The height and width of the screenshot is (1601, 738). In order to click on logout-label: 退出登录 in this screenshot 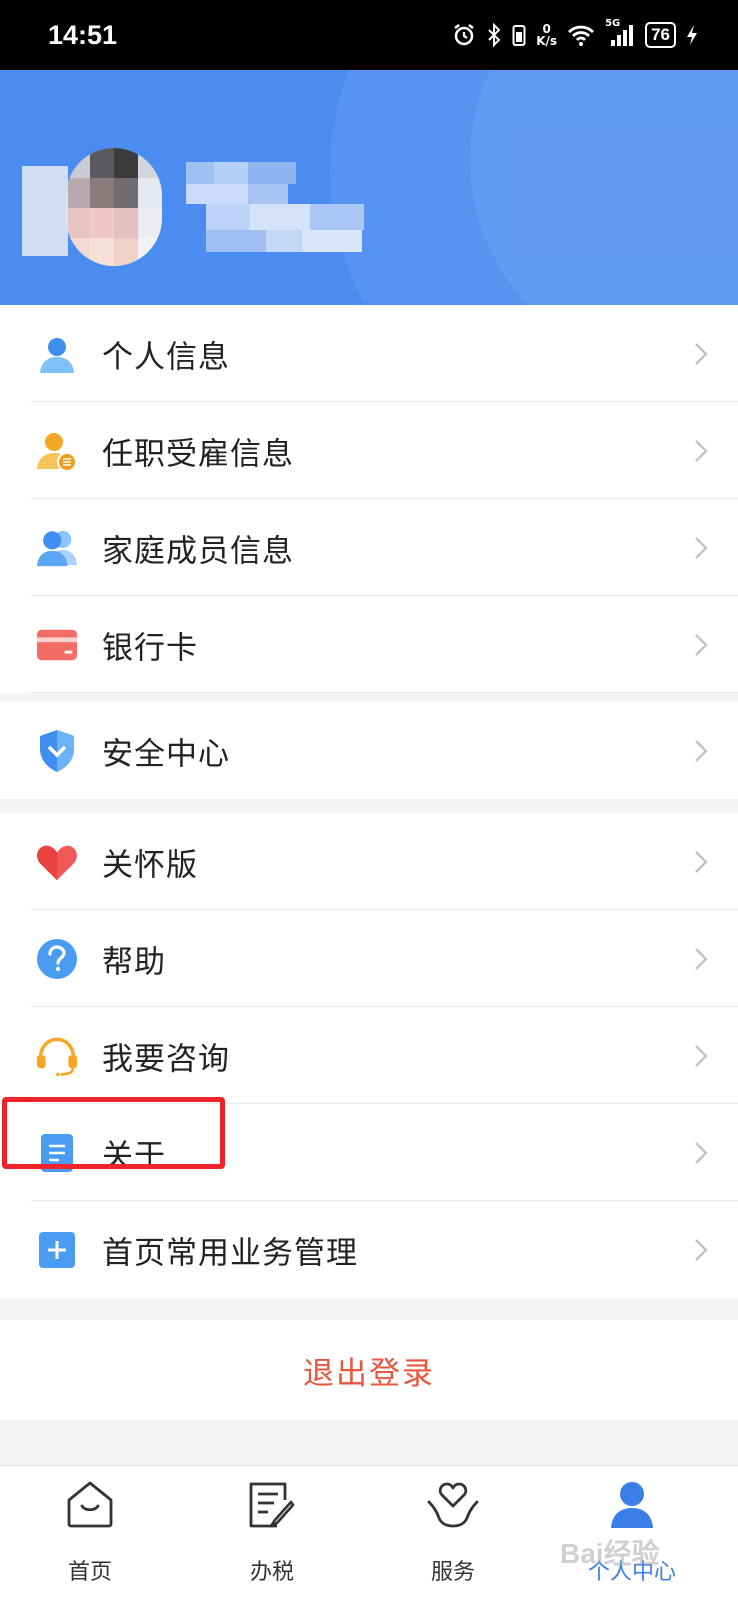, I will do `click(369, 1373)`.